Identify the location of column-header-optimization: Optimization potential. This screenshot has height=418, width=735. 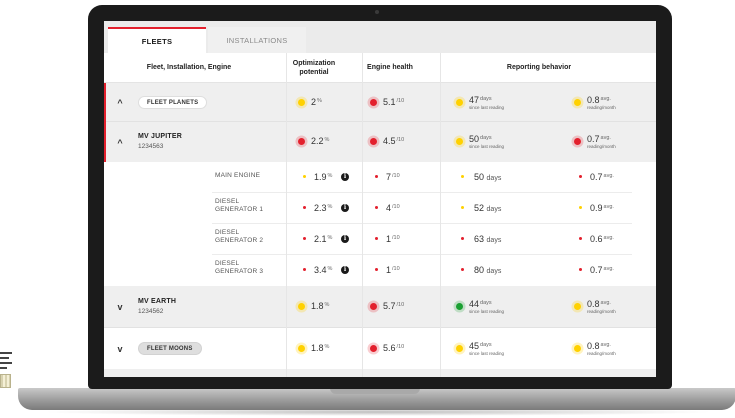
(314, 68).